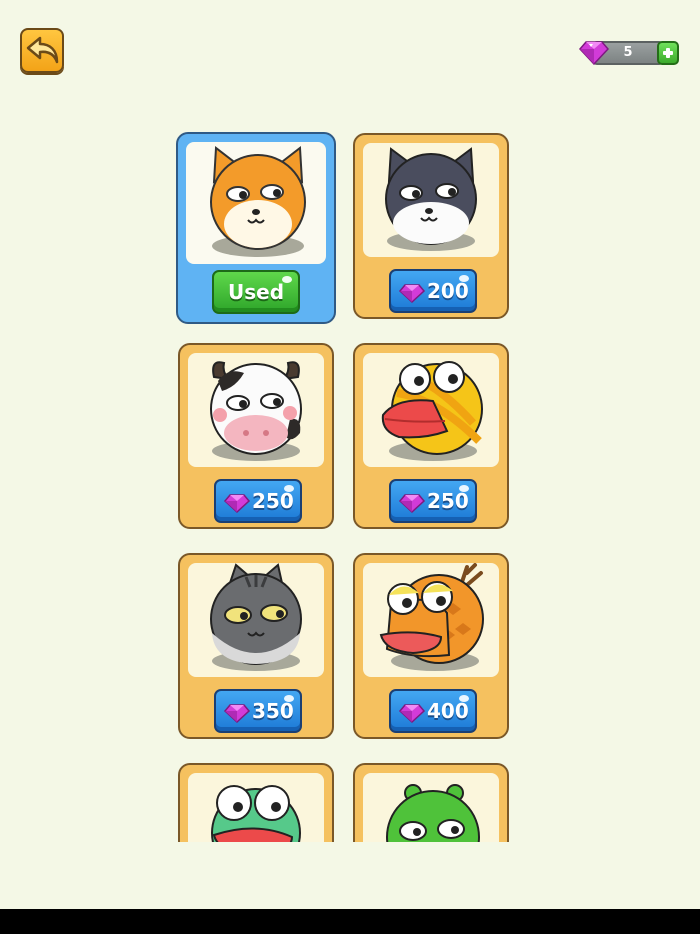 This screenshot has width=700, height=934. I want to click on skin-card-green-monster, so click(431, 802).